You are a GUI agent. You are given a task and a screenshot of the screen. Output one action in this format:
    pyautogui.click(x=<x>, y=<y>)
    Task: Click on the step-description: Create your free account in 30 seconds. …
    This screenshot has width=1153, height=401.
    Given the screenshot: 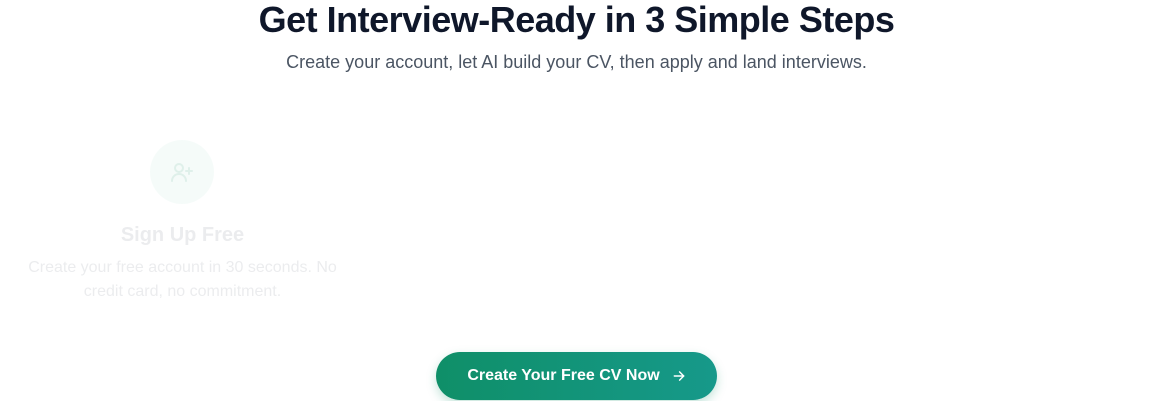 What is the action you would take?
    pyautogui.click(x=182, y=279)
    